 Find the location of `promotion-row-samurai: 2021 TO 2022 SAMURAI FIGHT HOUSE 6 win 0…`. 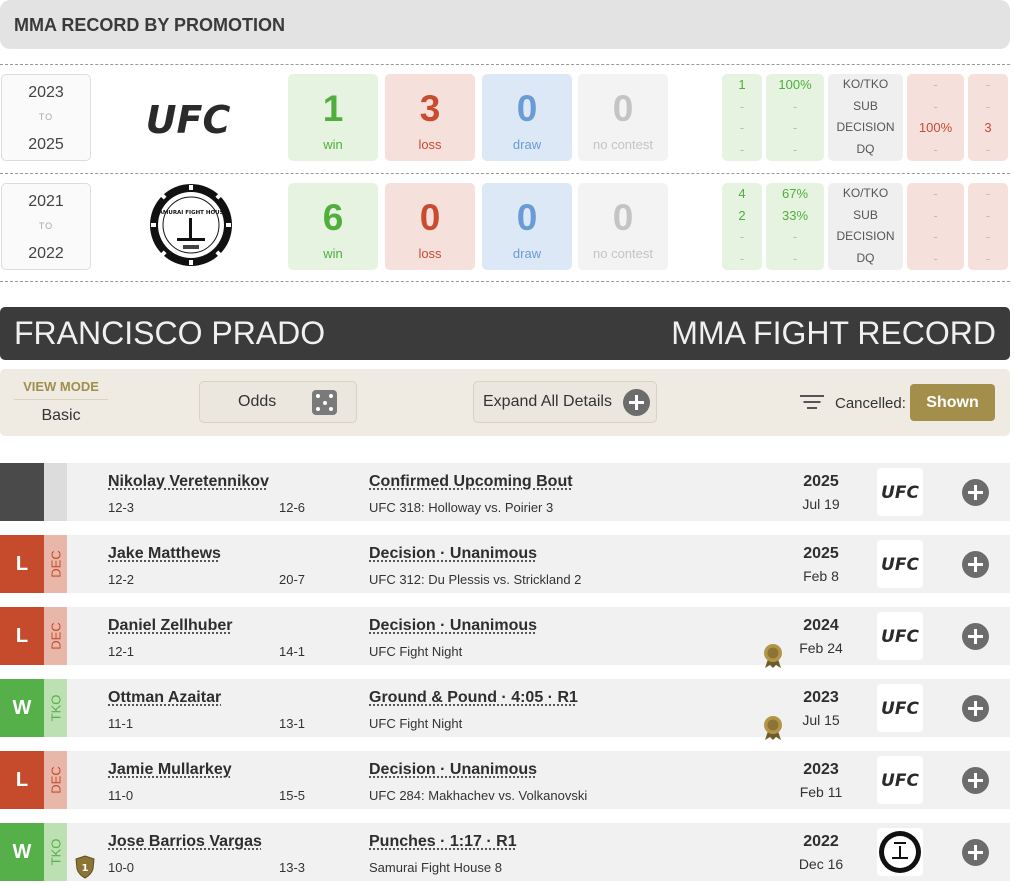

promotion-row-samurai: 2021 TO 2022 SAMURAI FIGHT HOUSE 6 win 0… is located at coordinates (505, 227).